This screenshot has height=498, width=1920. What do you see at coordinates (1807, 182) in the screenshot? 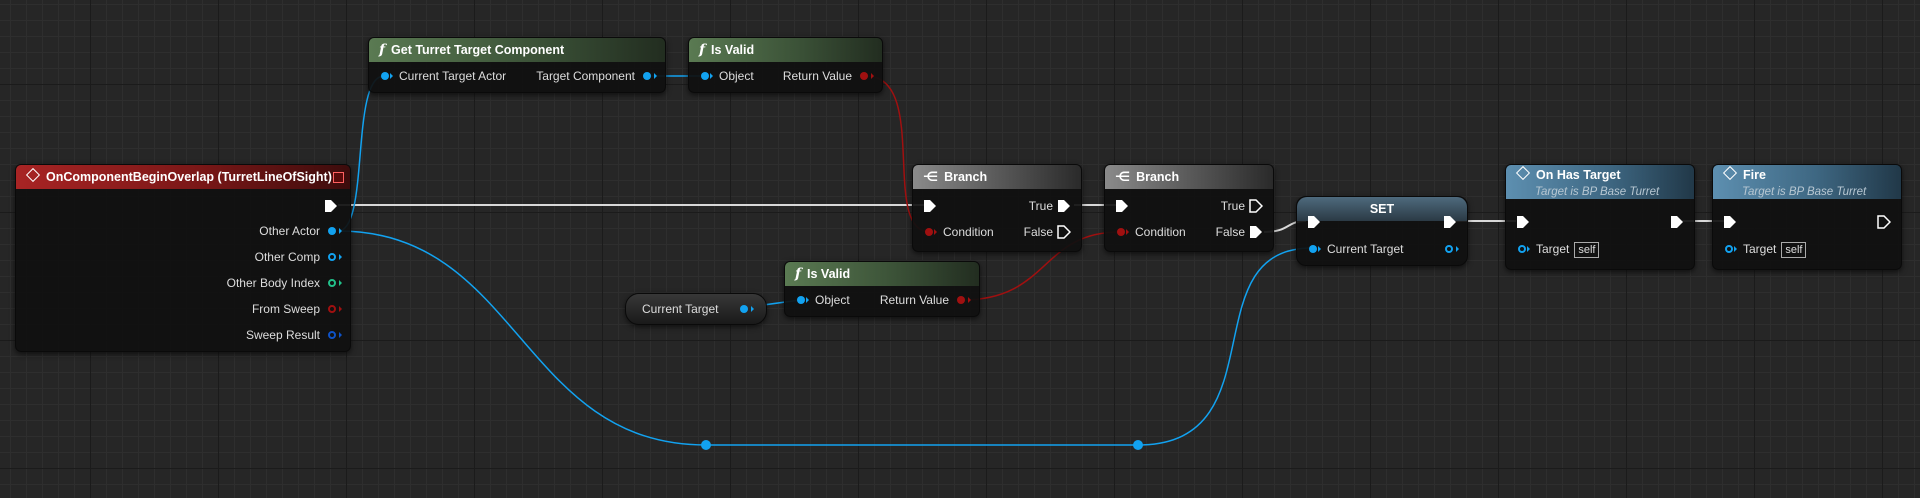
I see `node-header: Fire Target is BP Base Turret` at bounding box center [1807, 182].